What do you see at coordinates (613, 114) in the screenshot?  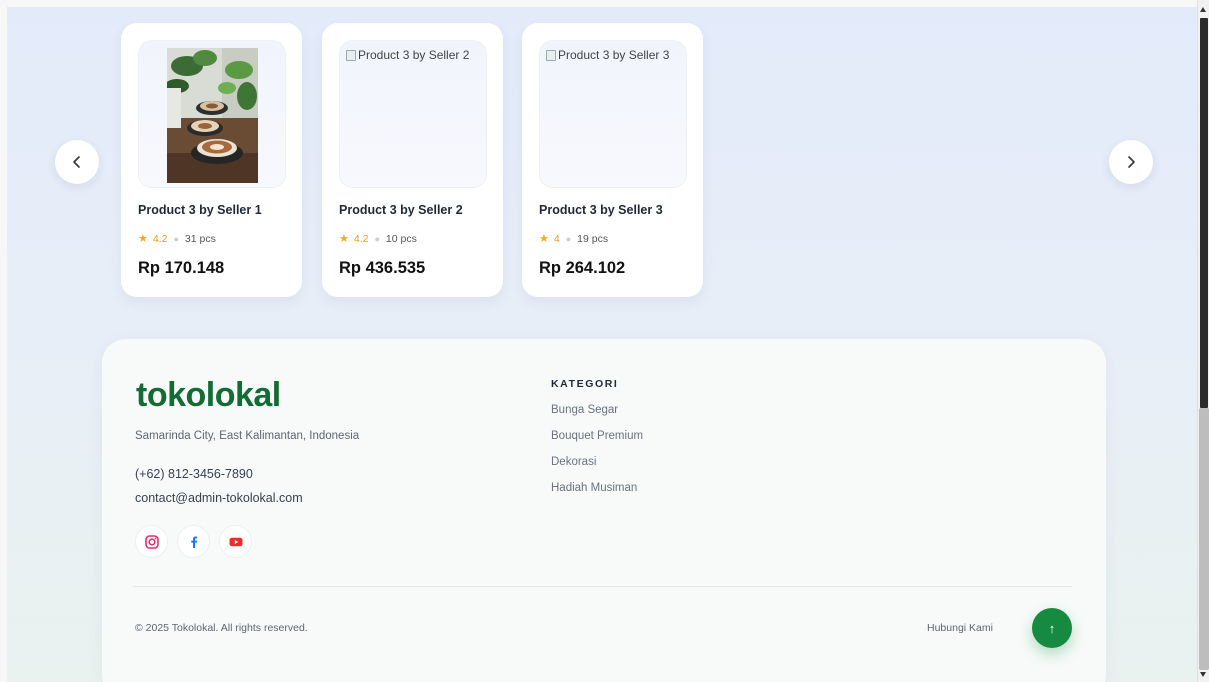 I see `product-image-frame: Product 3 by Seller 3` at bounding box center [613, 114].